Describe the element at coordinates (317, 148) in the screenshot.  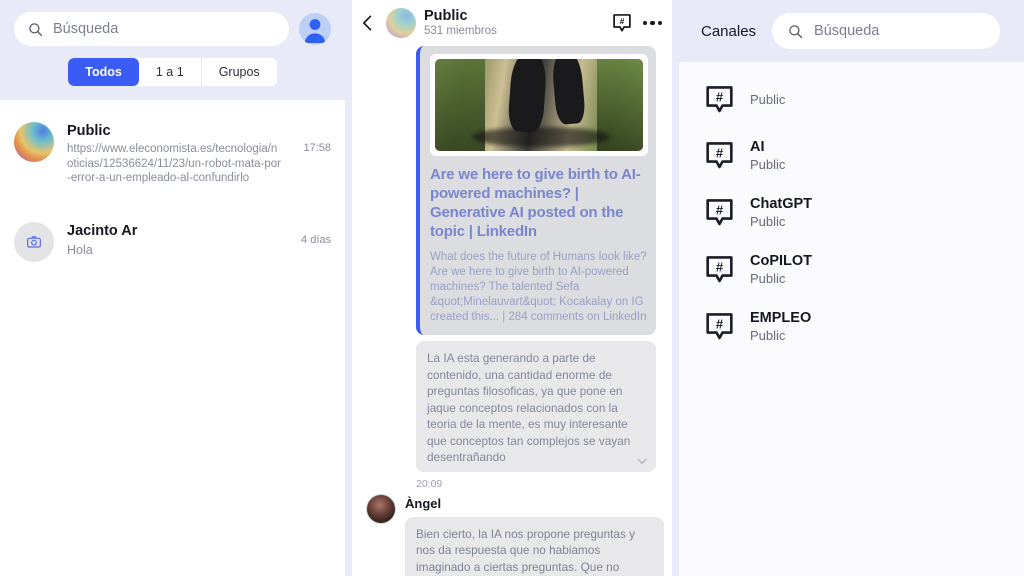
I see `conversation-timestamp: 17:58` at that location.